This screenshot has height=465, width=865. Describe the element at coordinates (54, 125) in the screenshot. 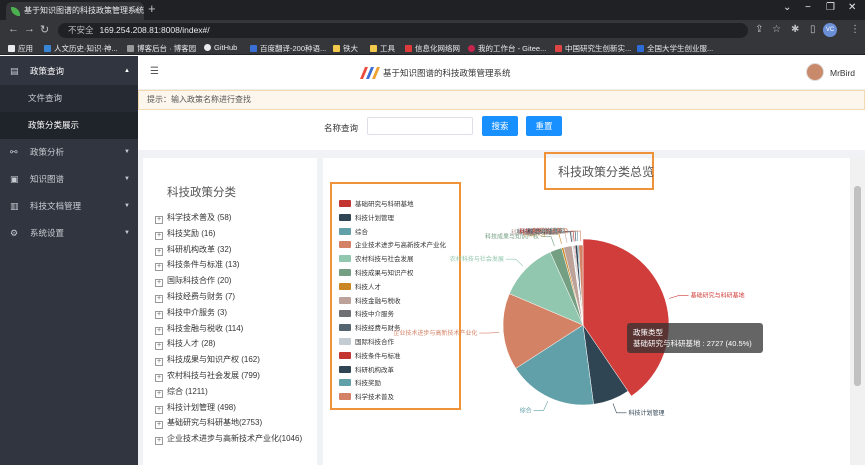

I see `sidebar-item-label: 政策分类展示` at that location.